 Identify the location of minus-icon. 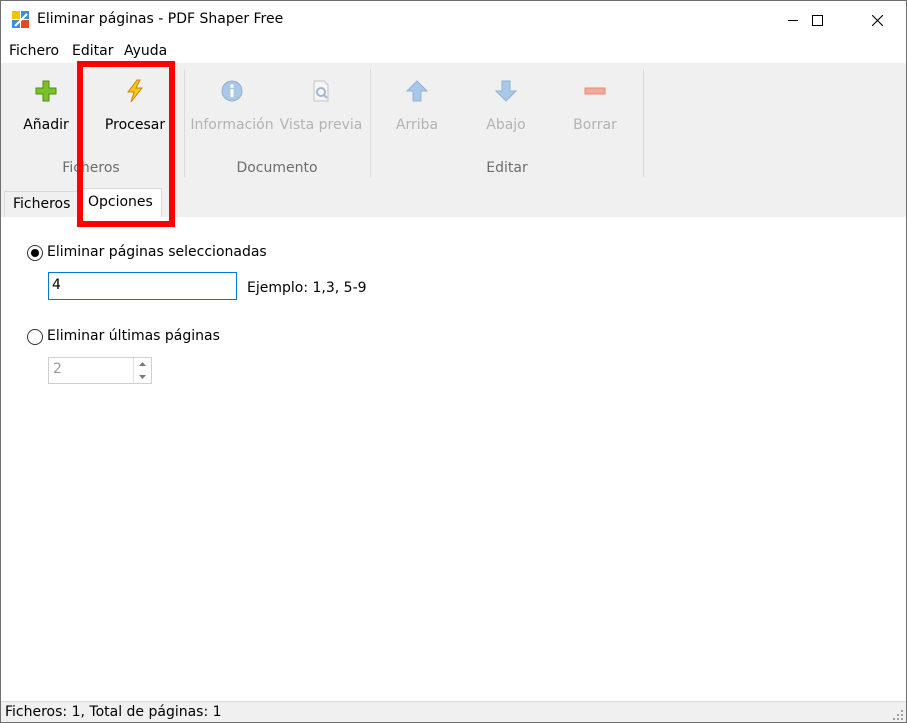
(595, 91).